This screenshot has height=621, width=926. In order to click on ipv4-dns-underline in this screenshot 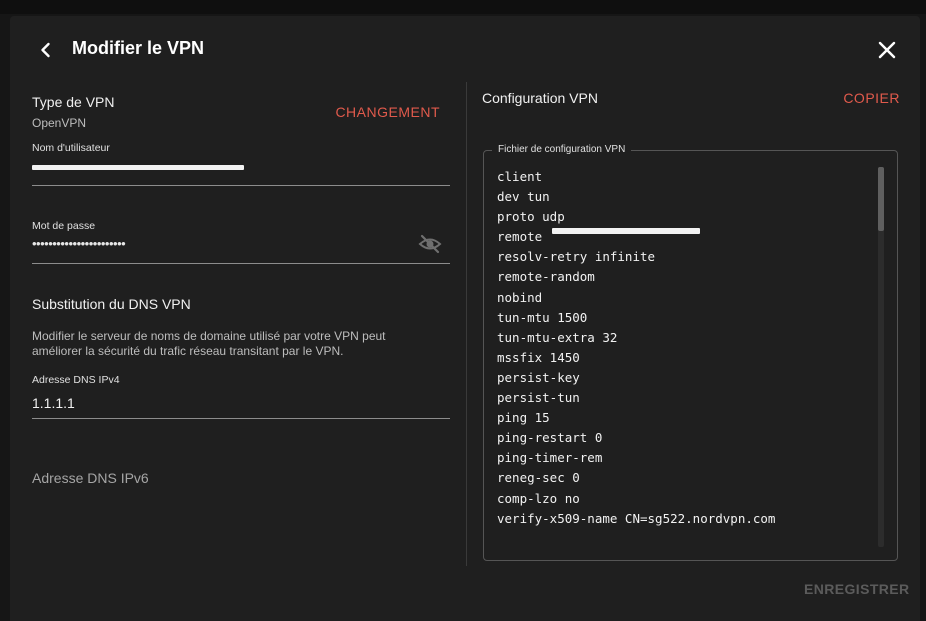, I will do `click(241, 418)`.